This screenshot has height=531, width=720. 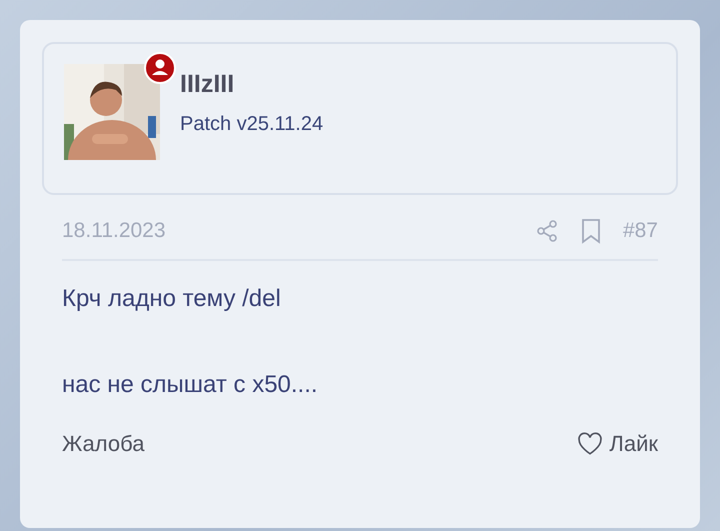 I want to click on share-icon, so click(x=546, y=231).